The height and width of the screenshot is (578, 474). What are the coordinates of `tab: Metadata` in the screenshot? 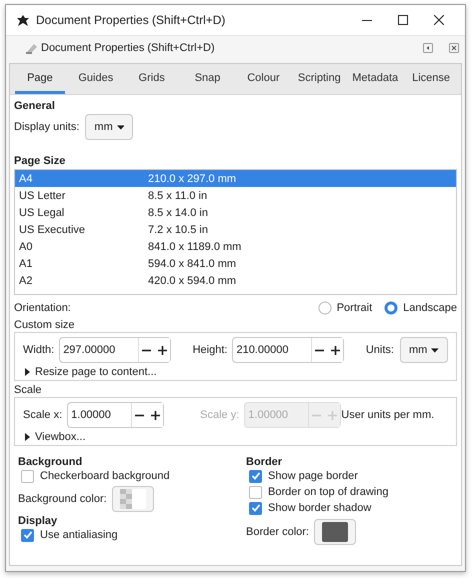 It's located at (375, 79).